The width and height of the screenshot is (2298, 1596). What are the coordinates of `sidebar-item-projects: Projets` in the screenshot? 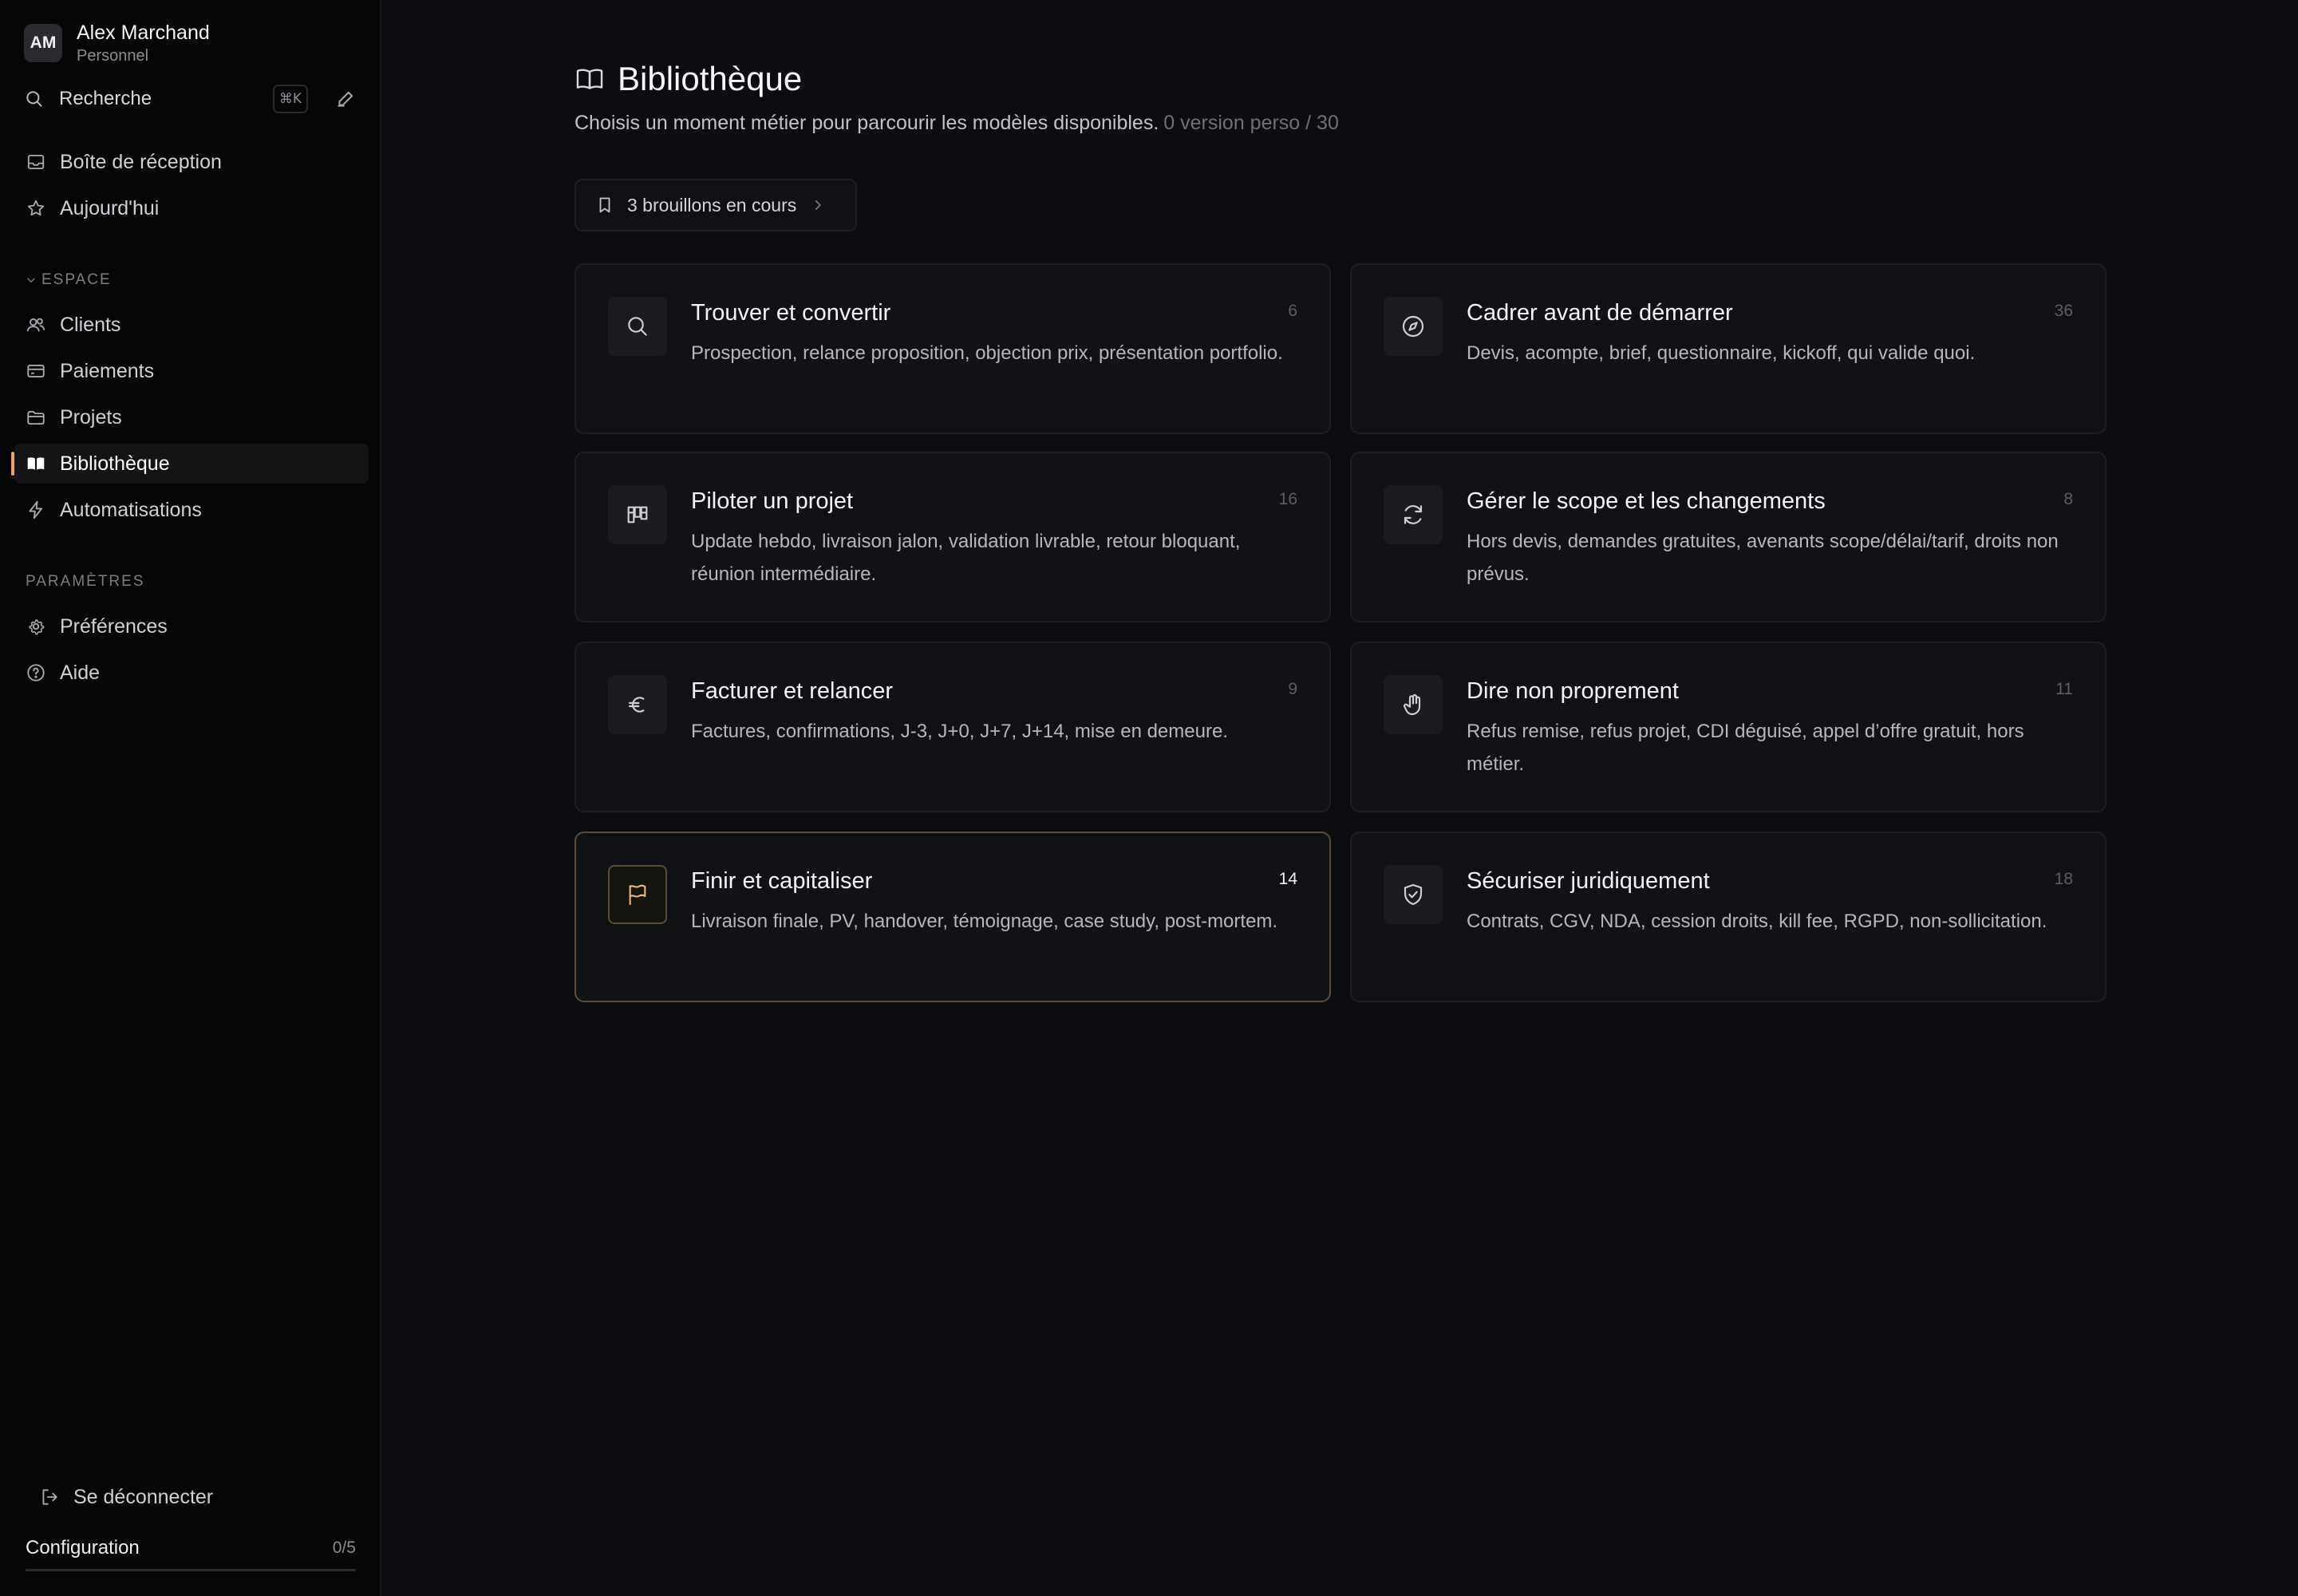 It's located at (191, 417).